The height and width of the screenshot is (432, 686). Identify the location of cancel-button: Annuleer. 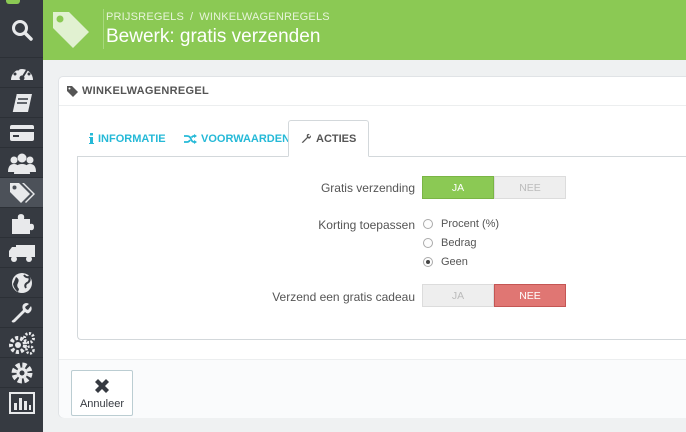
(102, 393).